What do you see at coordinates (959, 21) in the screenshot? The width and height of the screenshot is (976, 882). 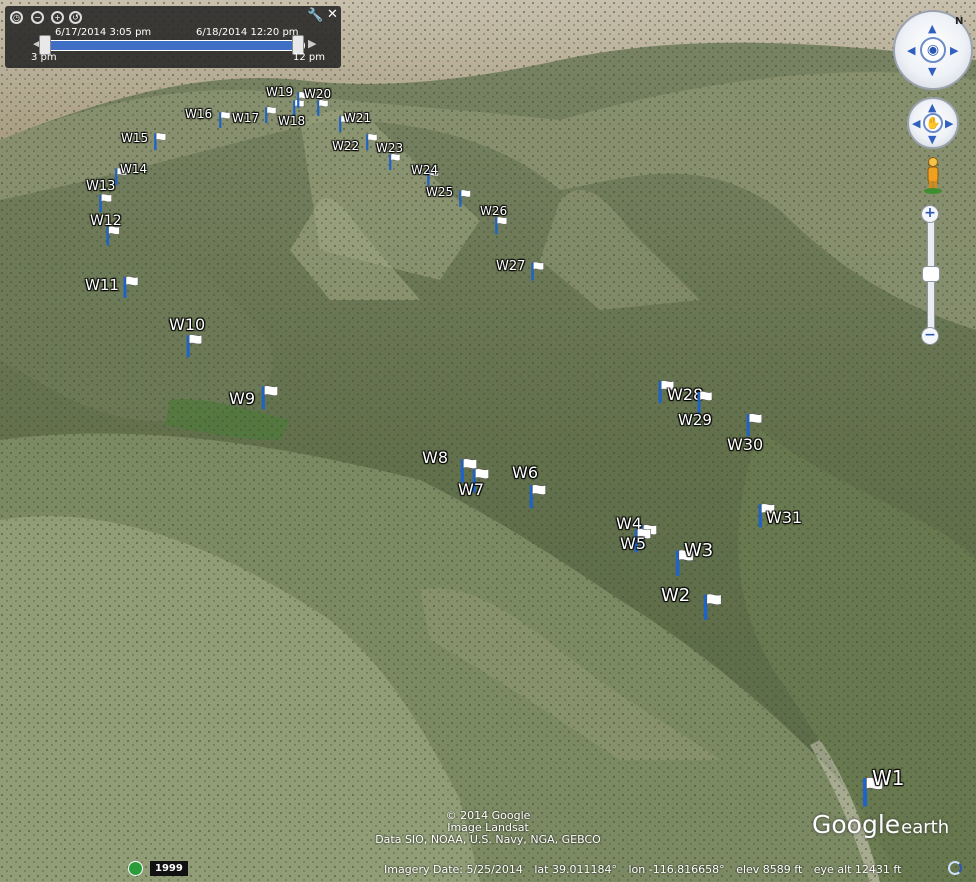 I see `north-indicator: N` at bounding box center [959, 21].